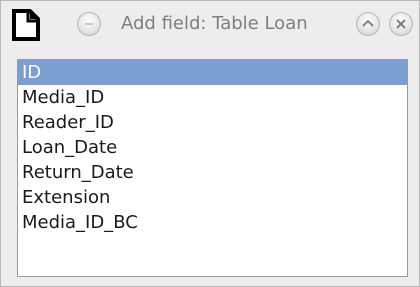 This screenshot has height=287, width=420. I want to click on field-list-item: Return_Date, so click(212, 172).